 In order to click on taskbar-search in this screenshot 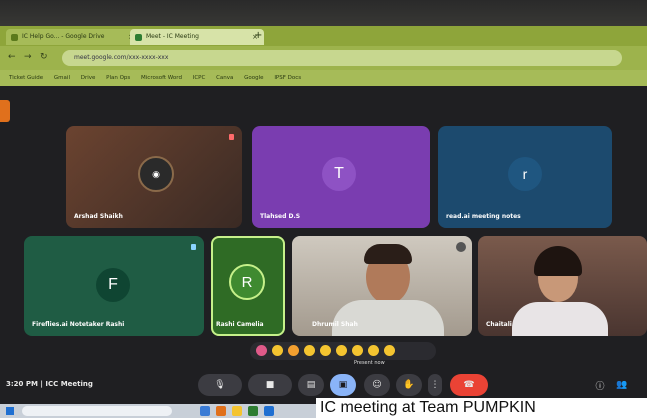, I will do `click(97, 411)`.